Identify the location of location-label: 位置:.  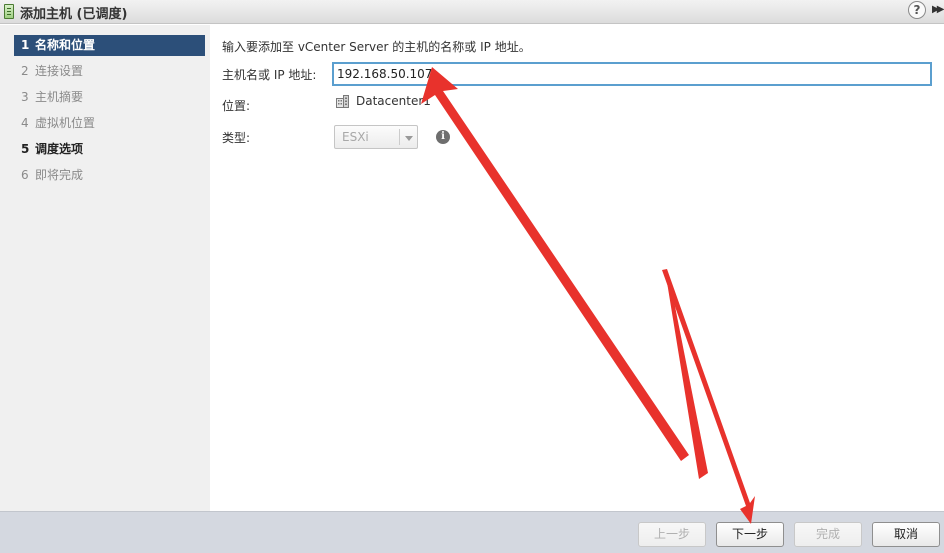
(236, 106).